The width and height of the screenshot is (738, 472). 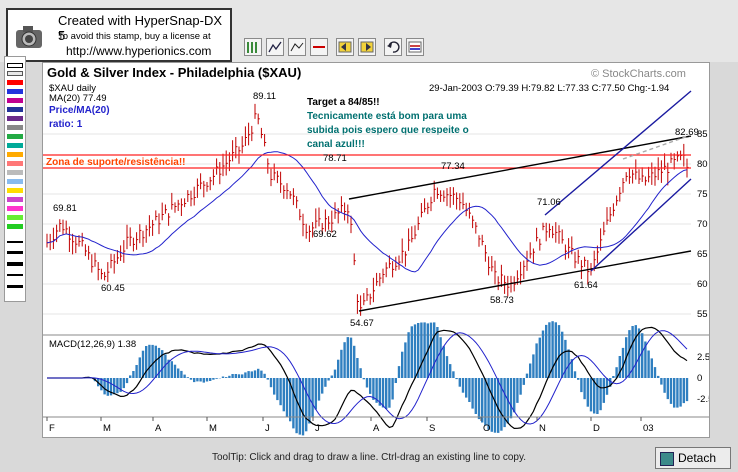 I want to click on camera-icon, so click(x=29, y=37).